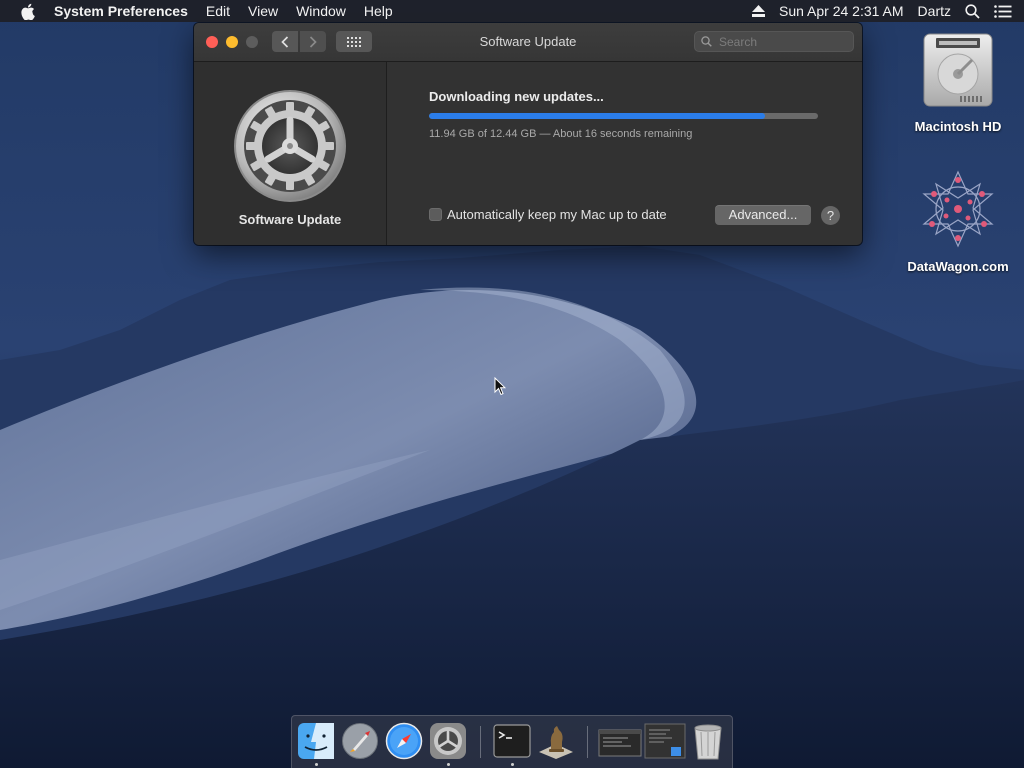  What do you see at coordinates (708, 741) in the screenshot?
I see `trash-icon` at bounding box center [708, 741].